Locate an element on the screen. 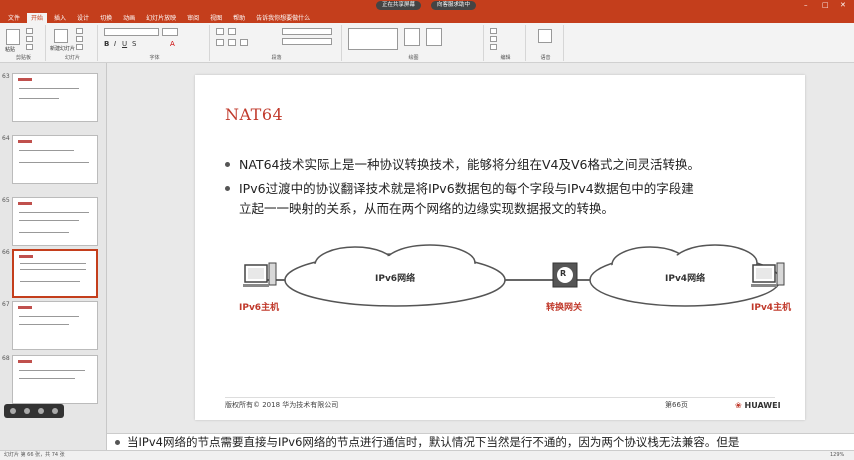 This screenshot has width=854, height=460. align-text-button is located at coordinates (307, 41).